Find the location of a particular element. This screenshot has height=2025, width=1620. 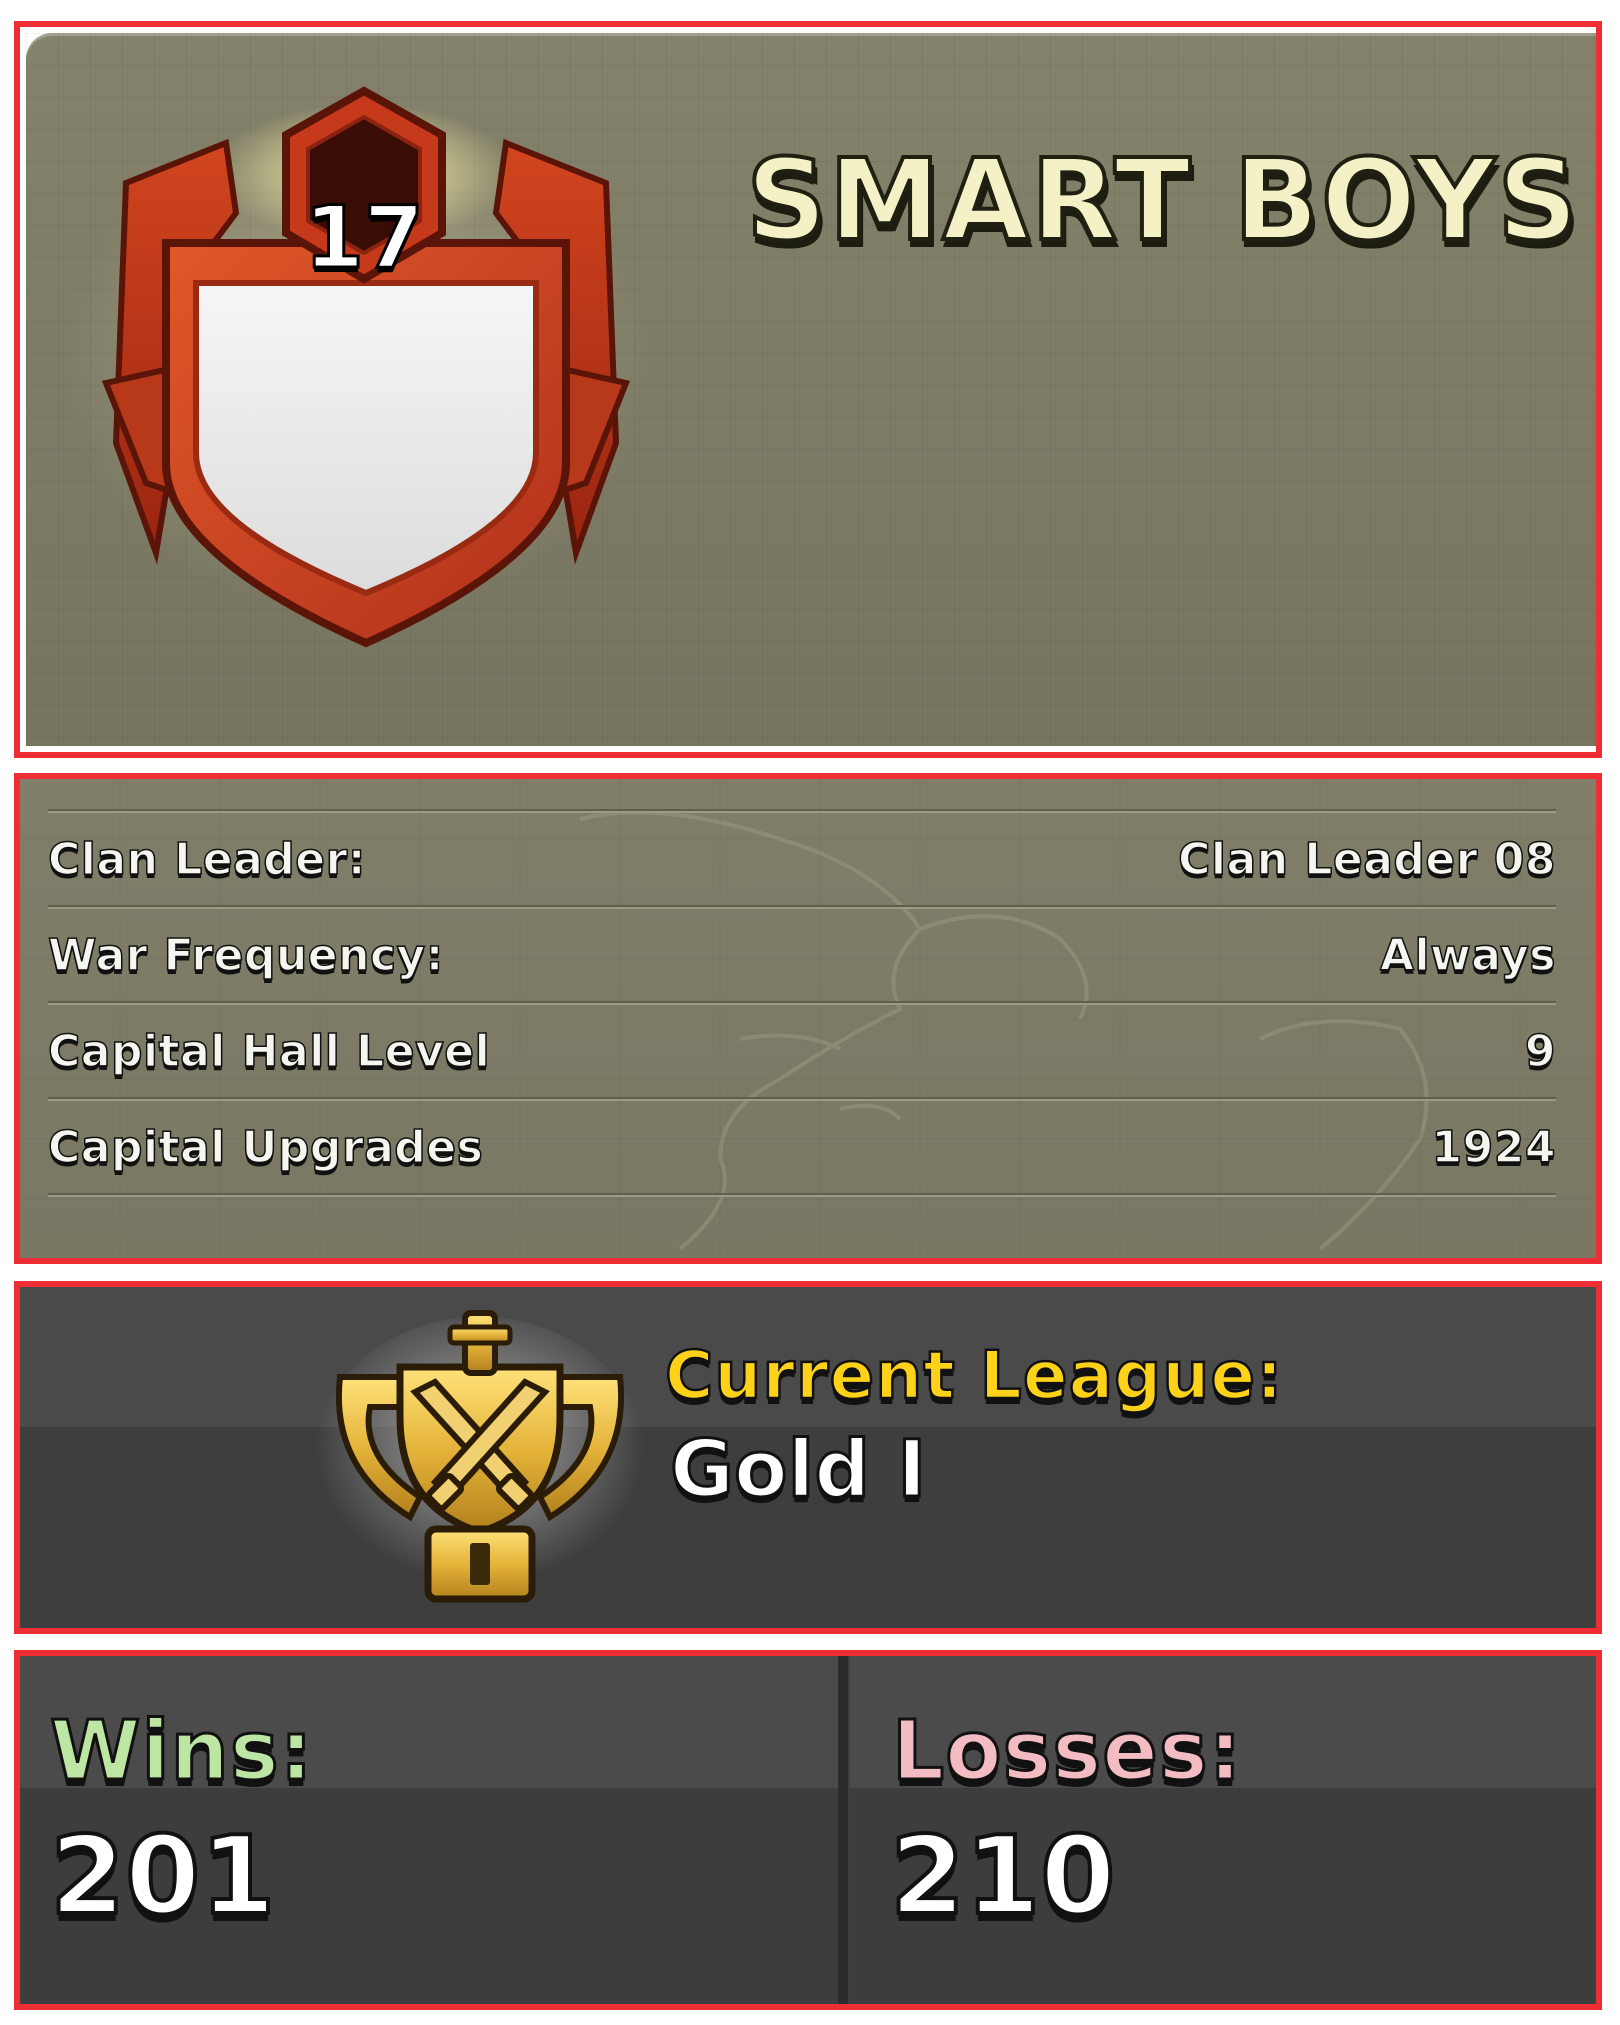

info-value: 9 is located at coordinates (1540, 1051).